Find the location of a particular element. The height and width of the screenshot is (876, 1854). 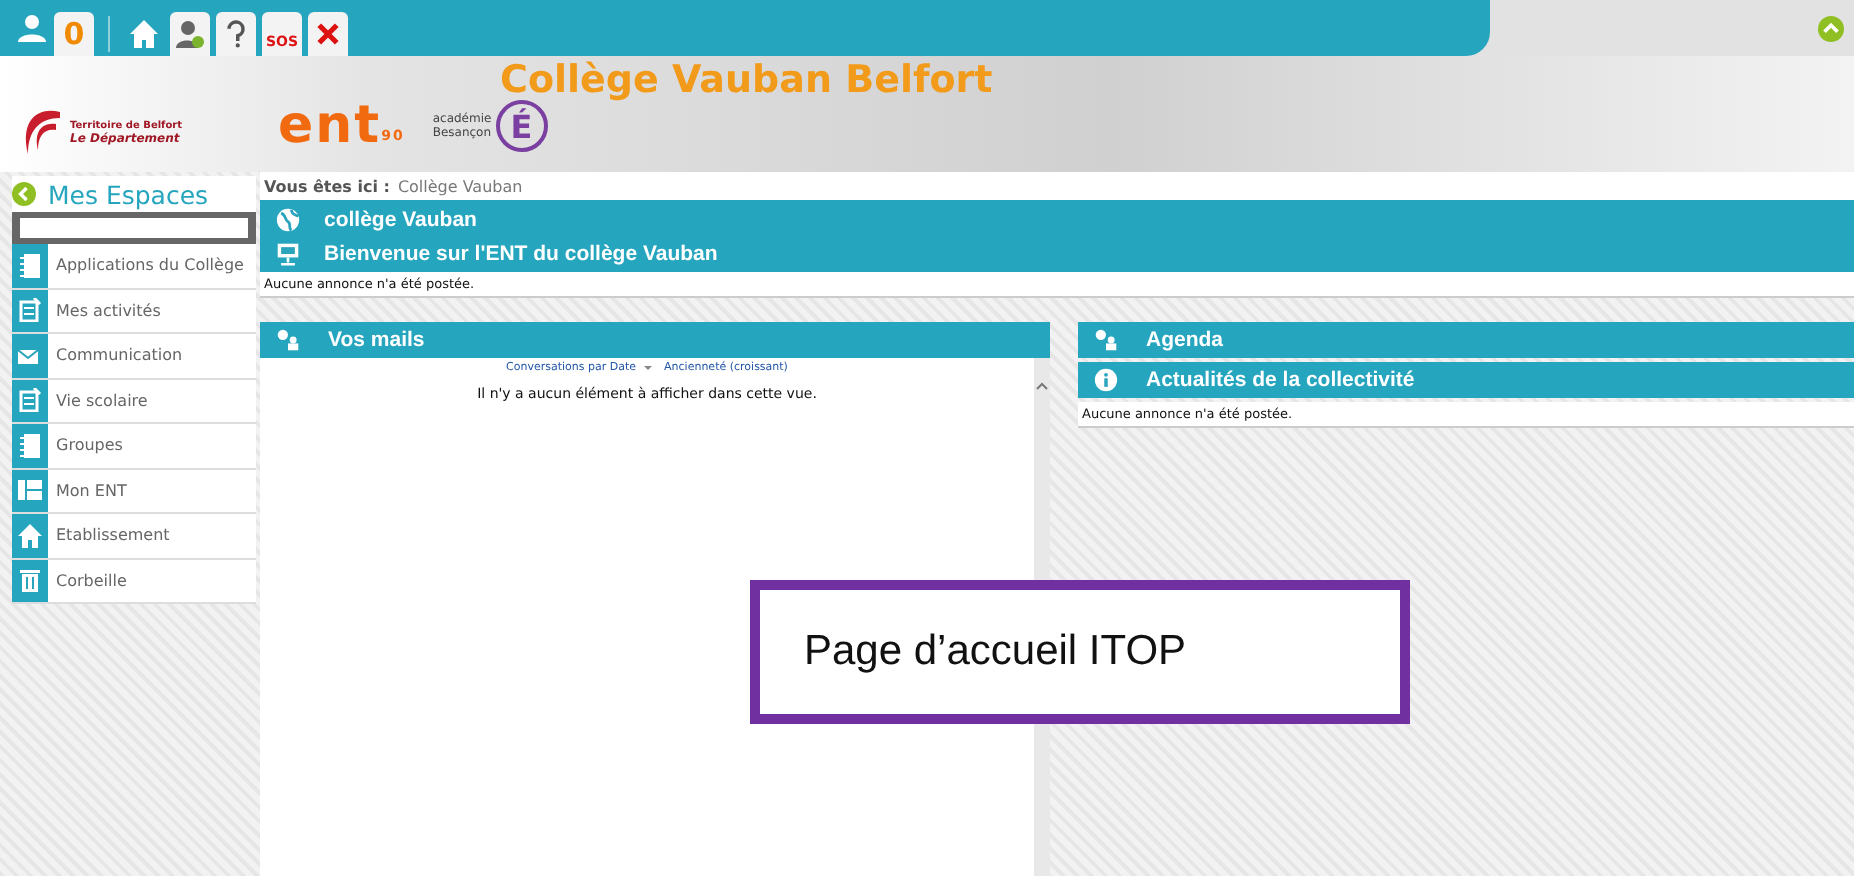

agenda-title: Agenda is located at coordinates (1185, 340).